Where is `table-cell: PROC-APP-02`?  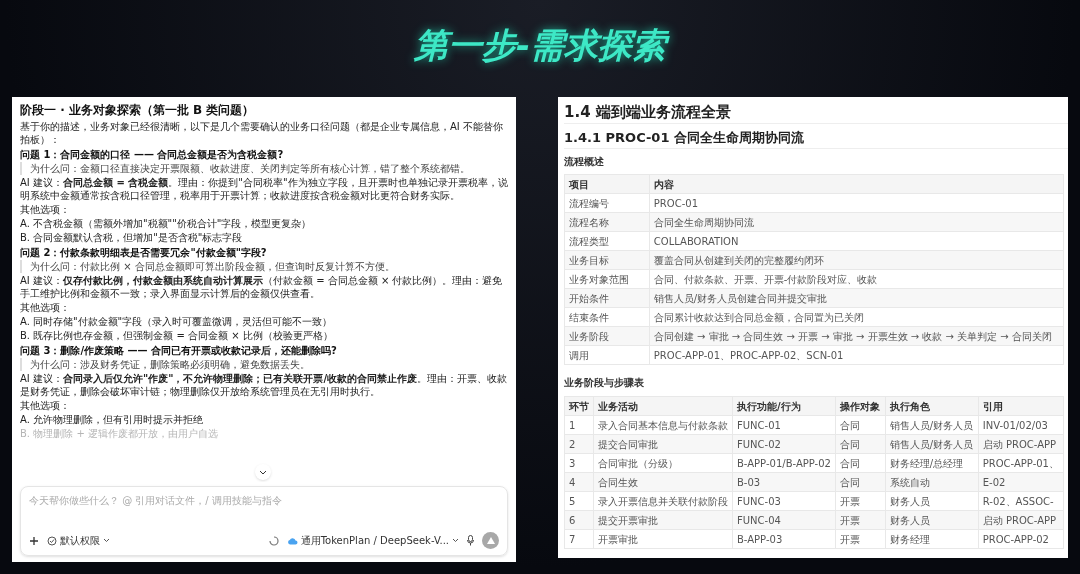
table-cell: PROC-APP-02 is located at coordinates (1021, 539).